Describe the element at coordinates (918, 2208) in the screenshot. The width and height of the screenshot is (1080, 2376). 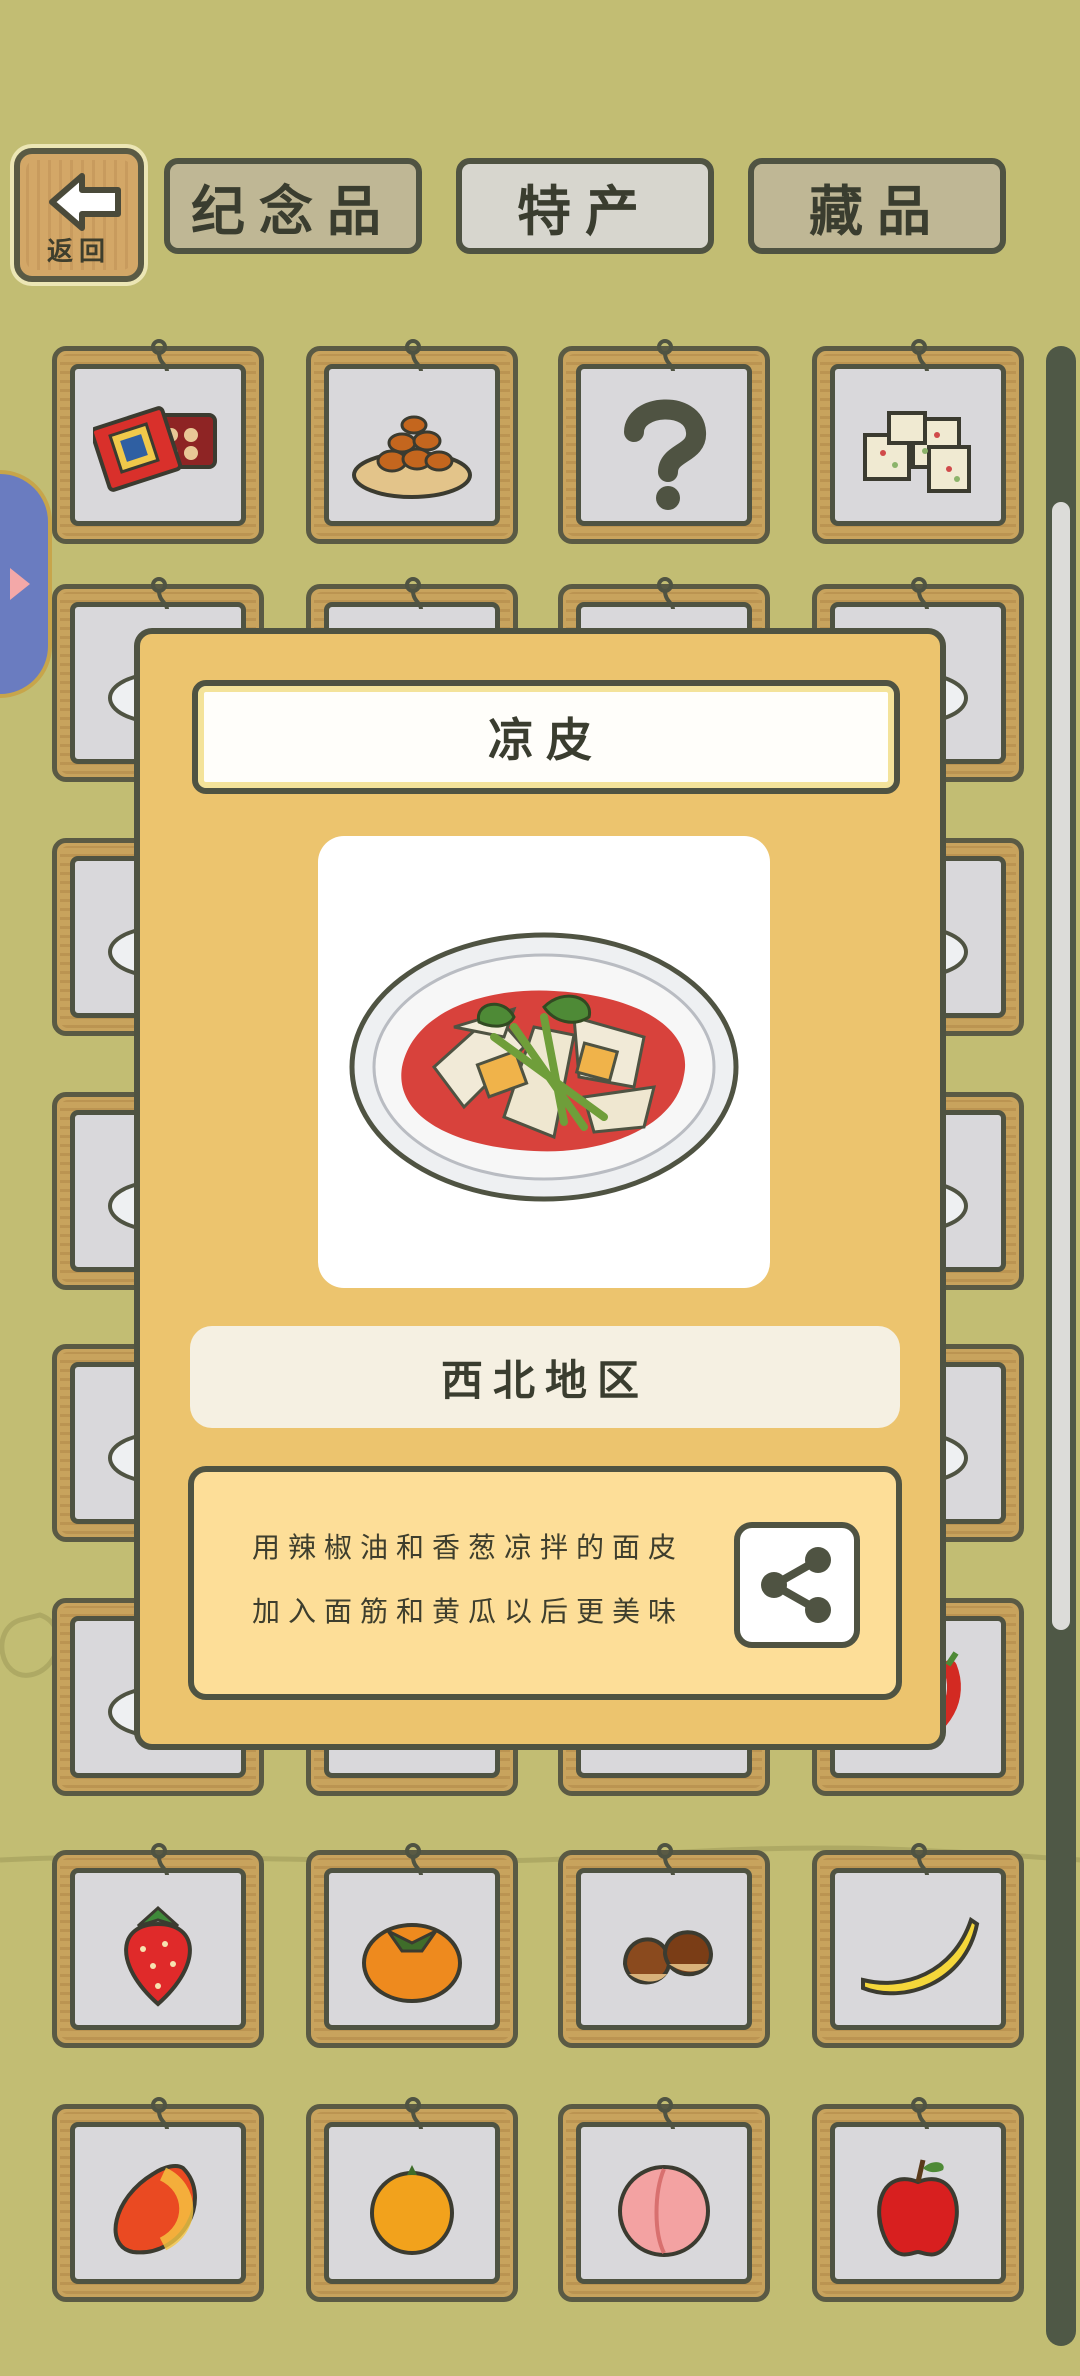
I see `apple-icon` at that location.